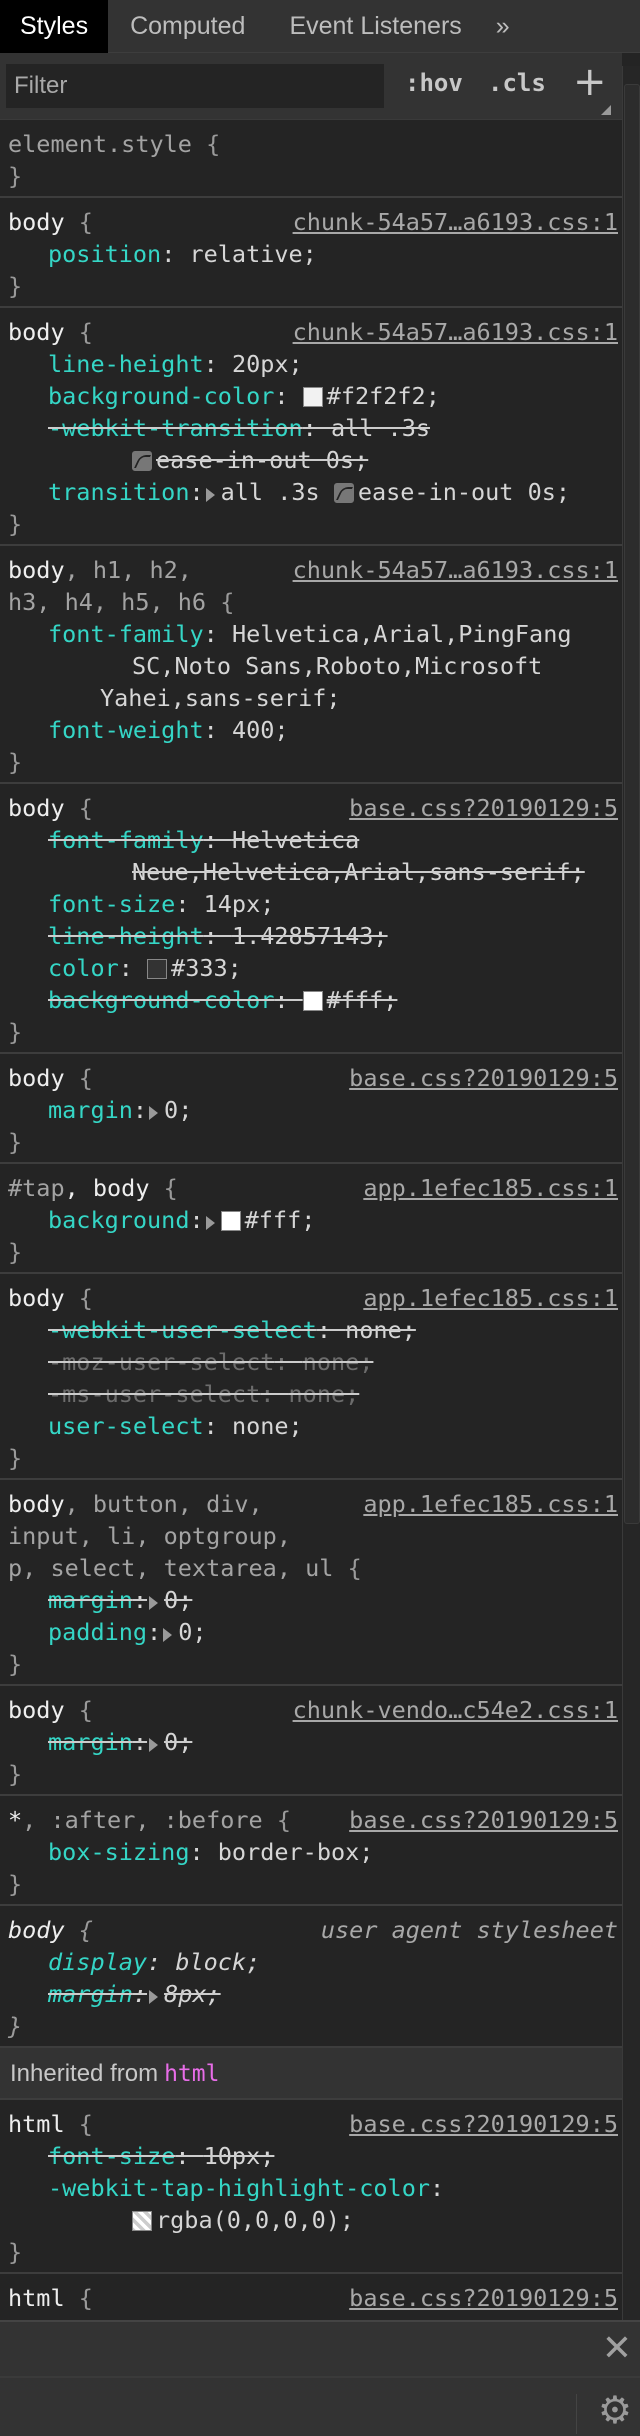  I want to click on property-value: 20px;, so click(267, 364).